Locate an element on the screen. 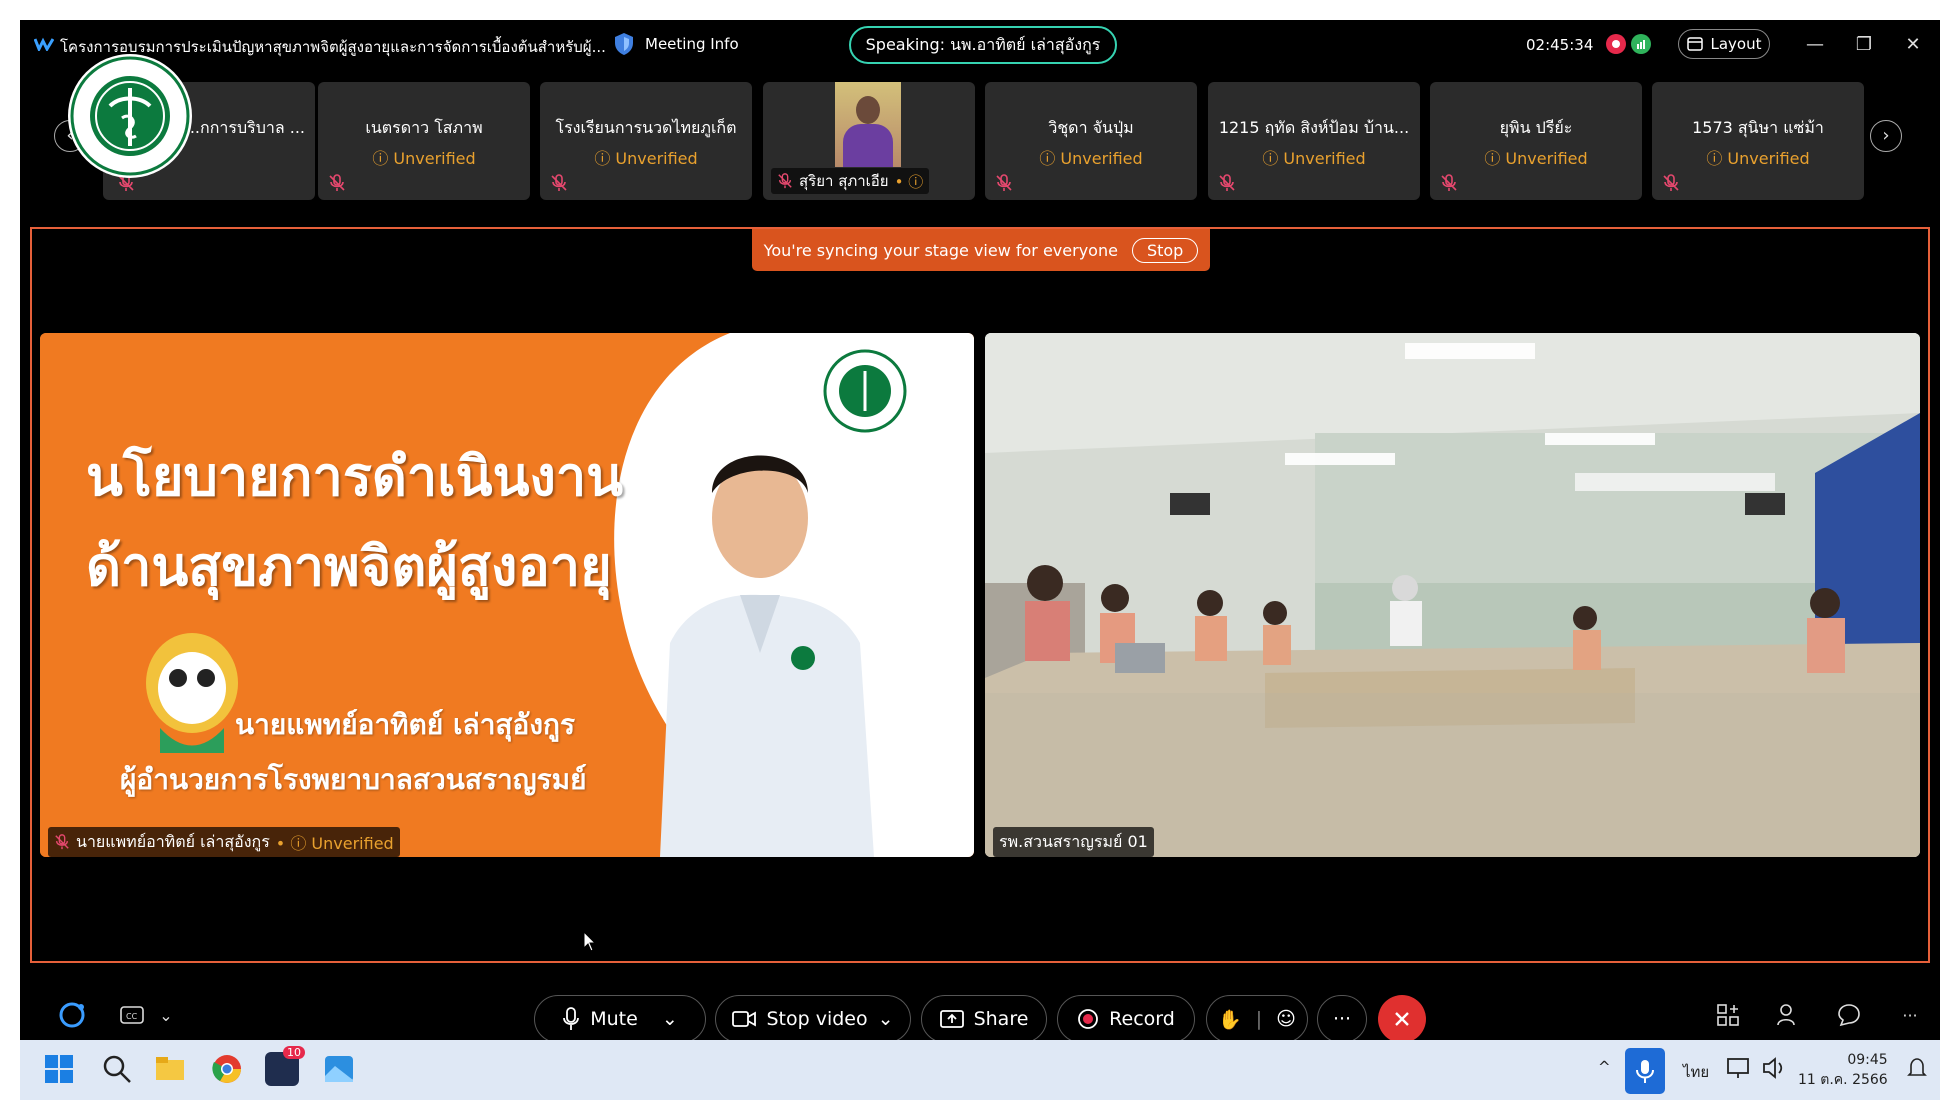 This screenshot has height=1120, width=1960. room-label: รพ.สวนสราญรมย์ 01 is located at coordinates (1073, 842).